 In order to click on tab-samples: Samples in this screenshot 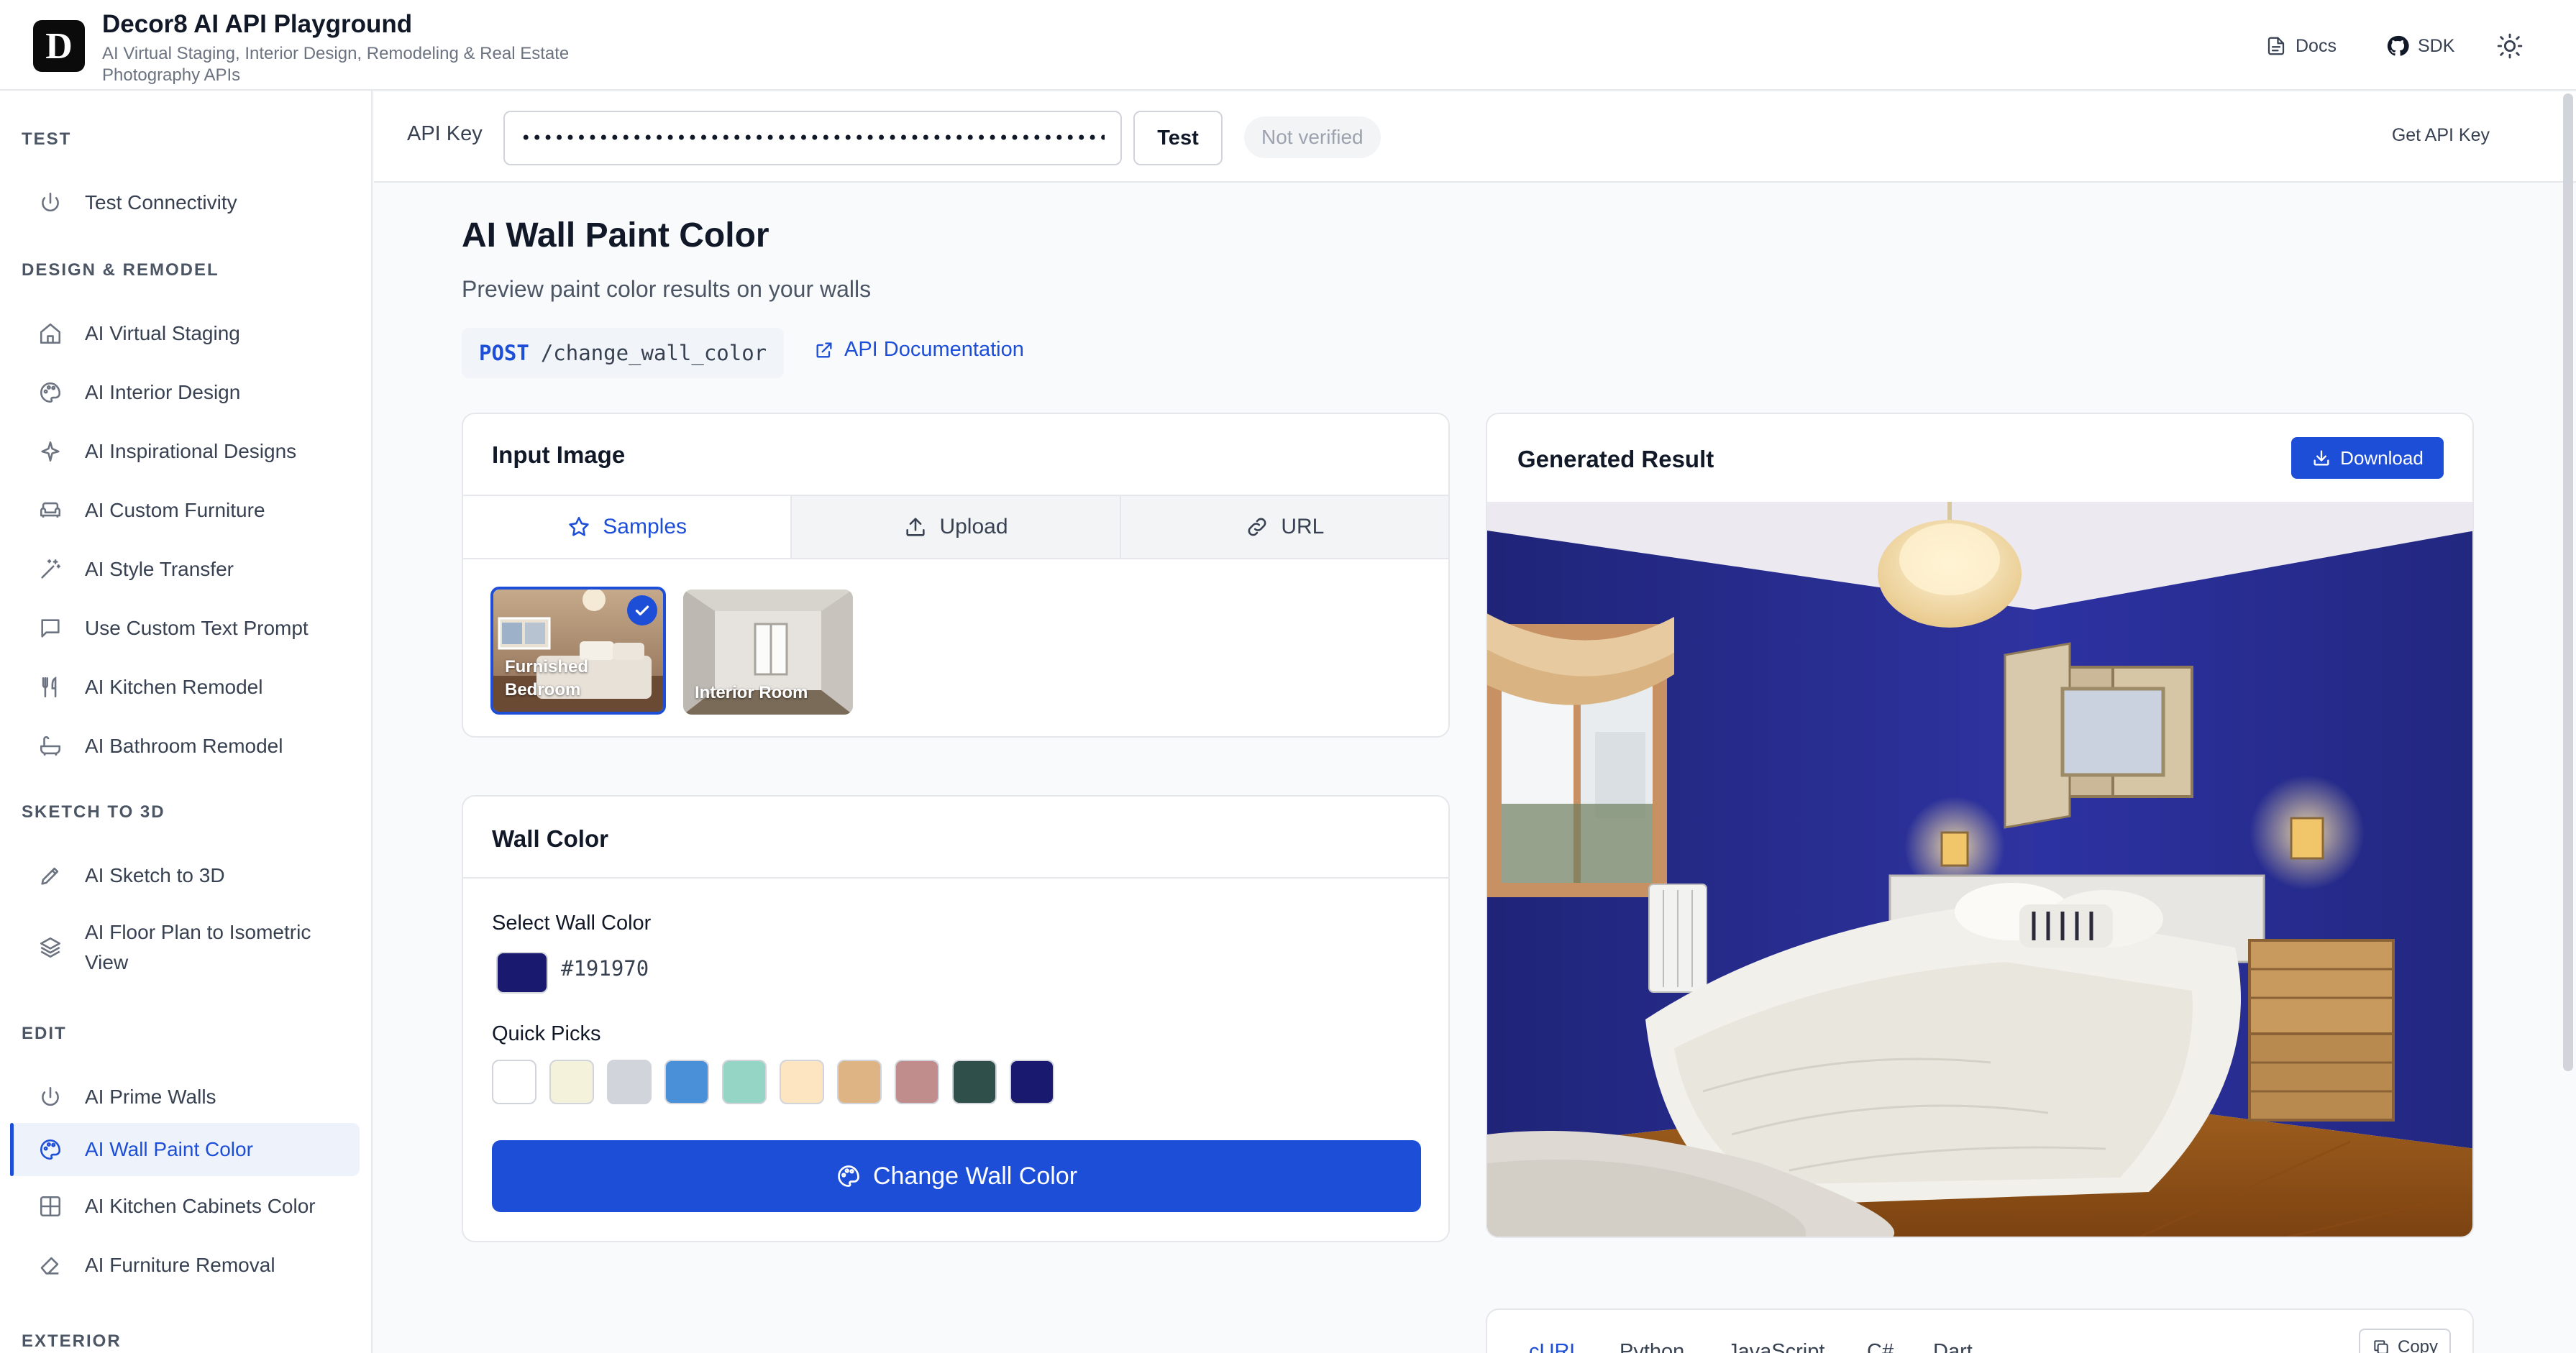, I will do `click(627, 527)`.